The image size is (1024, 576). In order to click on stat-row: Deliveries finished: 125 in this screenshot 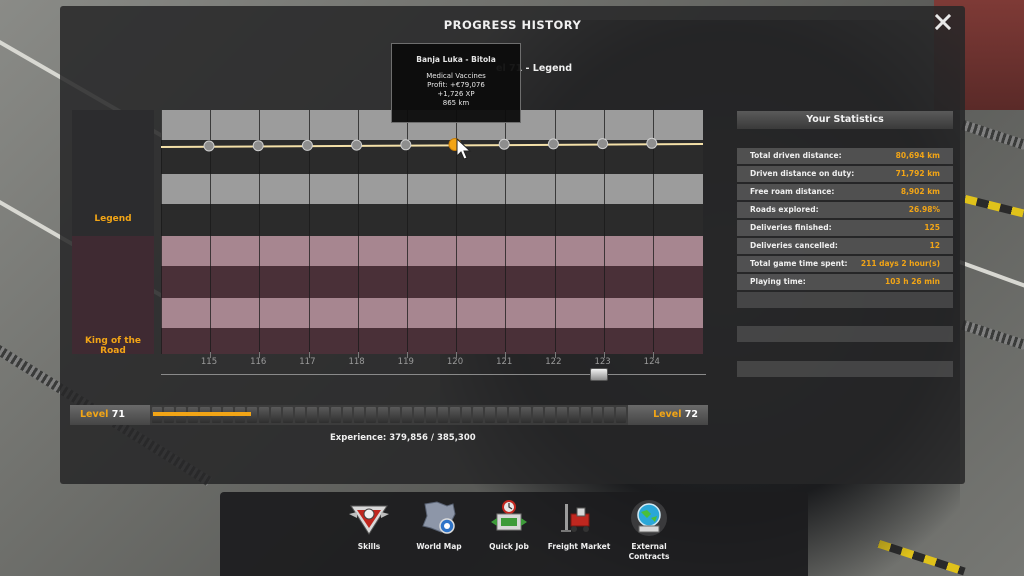, I will do `click(845, 228)`.